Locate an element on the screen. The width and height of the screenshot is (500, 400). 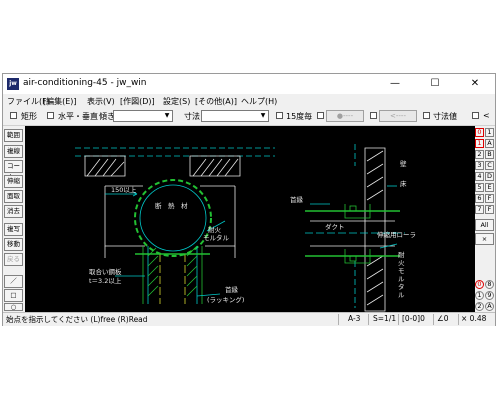
label-fire2f: ル is located at coordinates (401, 295).